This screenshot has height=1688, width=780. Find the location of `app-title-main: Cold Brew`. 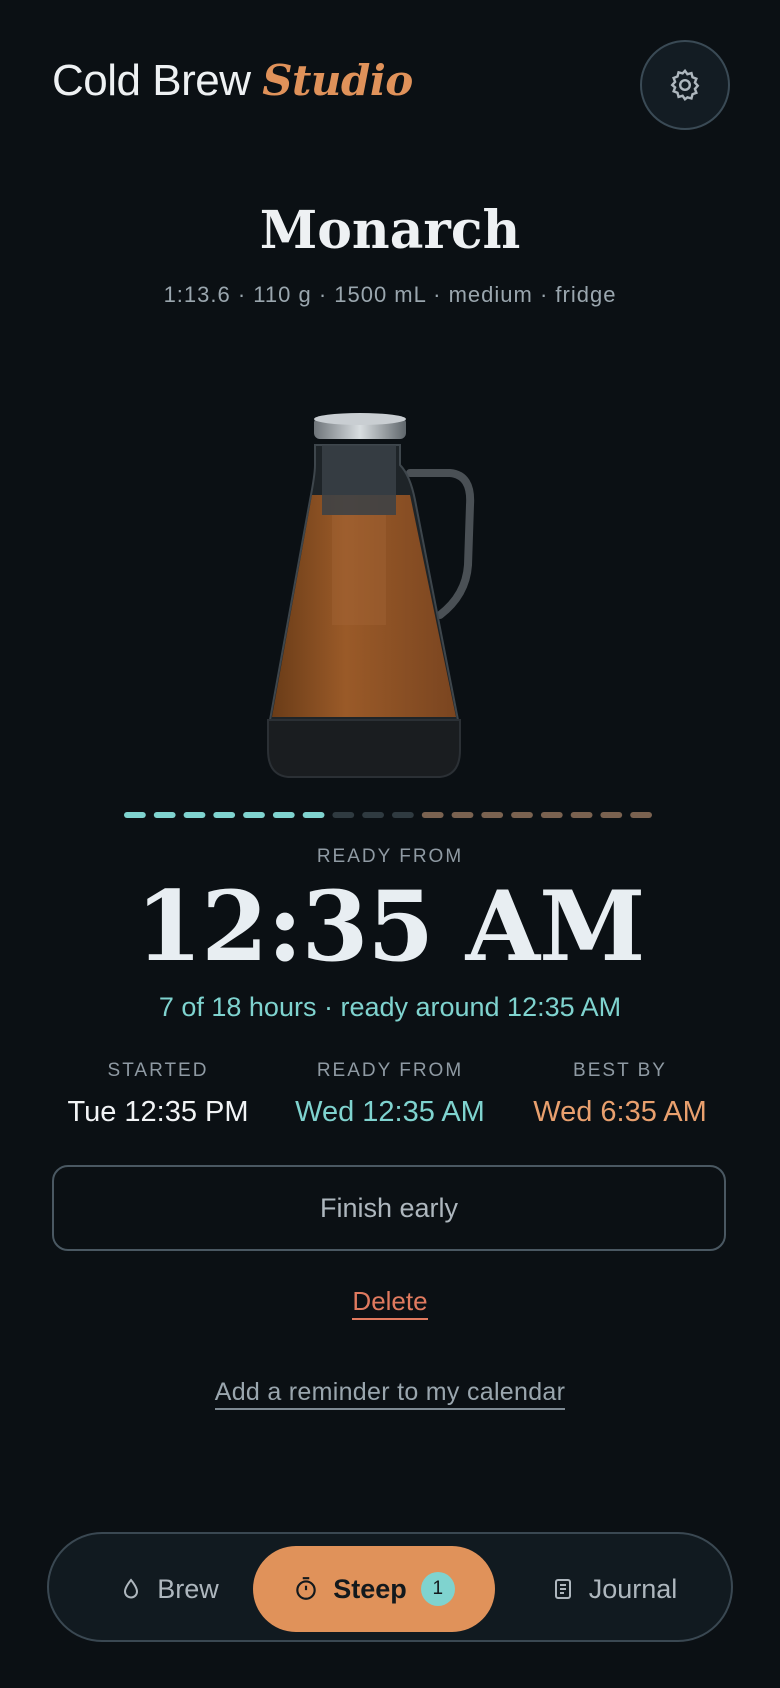

app-title-main: Cold Brew is located at coordinates (151, 80).